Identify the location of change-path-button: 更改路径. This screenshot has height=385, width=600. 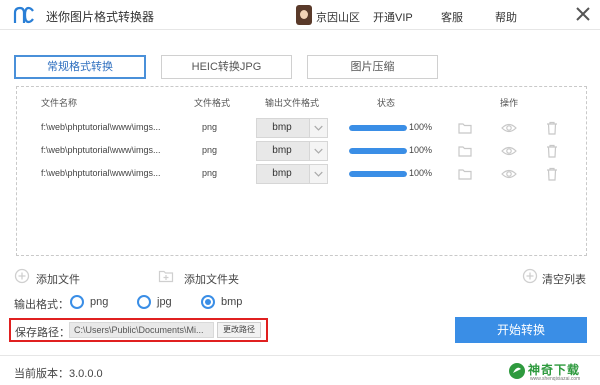
(239, 330).